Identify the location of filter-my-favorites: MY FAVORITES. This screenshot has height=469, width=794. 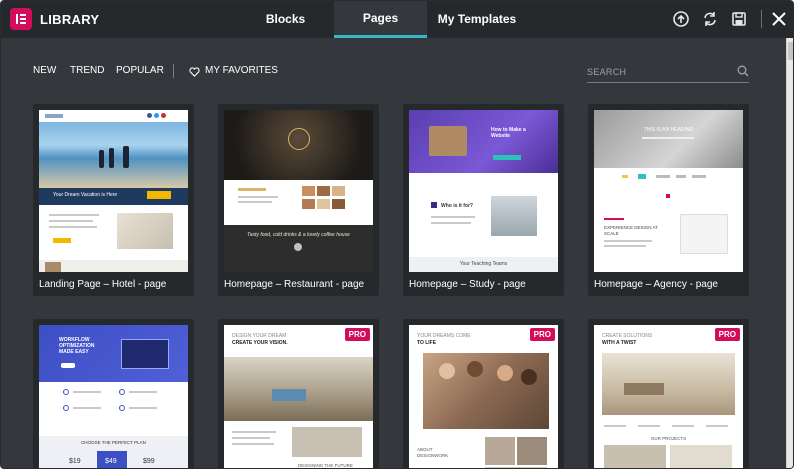
(241, 70).